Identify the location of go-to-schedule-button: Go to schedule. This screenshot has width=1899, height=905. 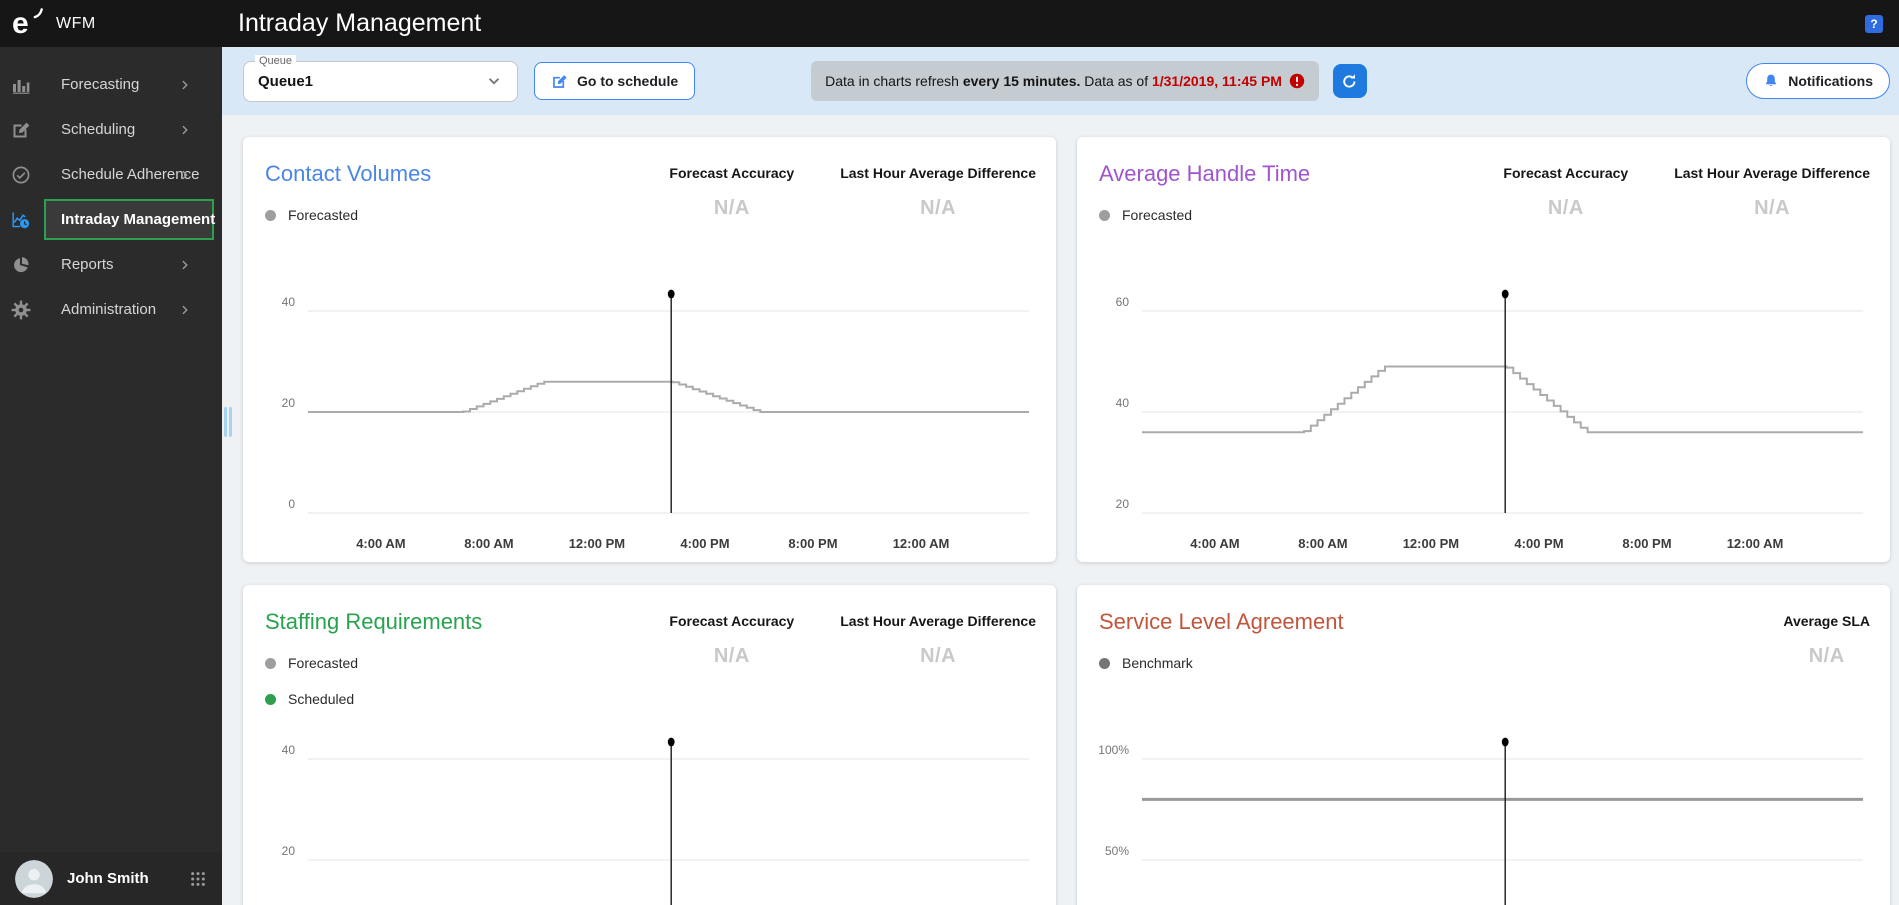
(615, 81).